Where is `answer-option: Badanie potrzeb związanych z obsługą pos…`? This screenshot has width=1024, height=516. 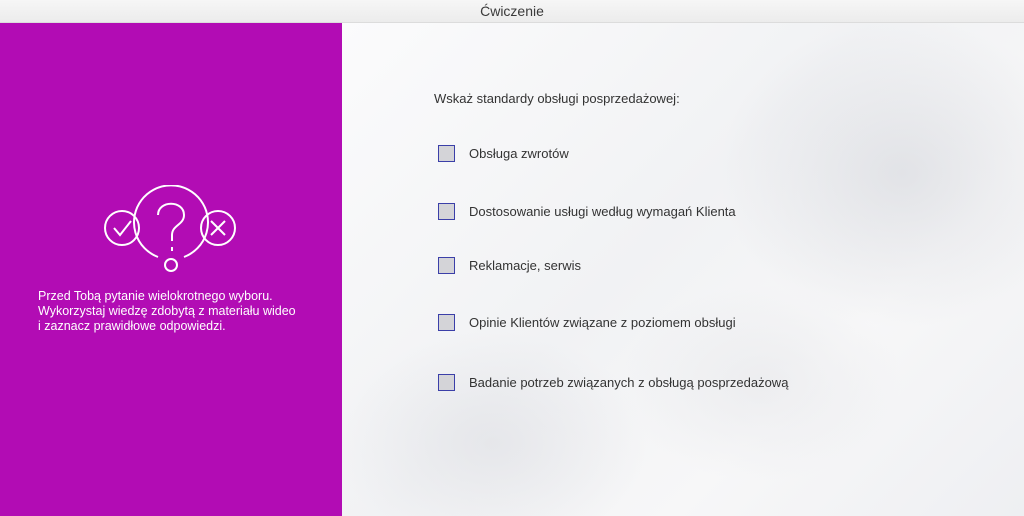
answer-option: Badanie potrzeb związanych z obsługą pos… is located at coordinates (613, 382).